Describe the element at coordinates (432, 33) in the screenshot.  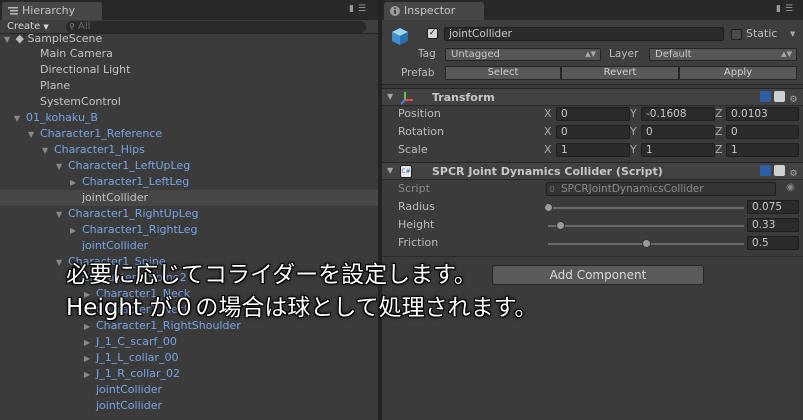
I see `active-checkbox: ✓` at that location.